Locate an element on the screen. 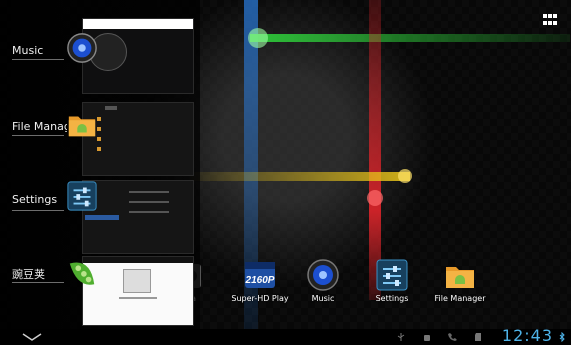 This screenshot has width=571, height=345. system-bar: 12:43 is located at coordinates (285, 335).